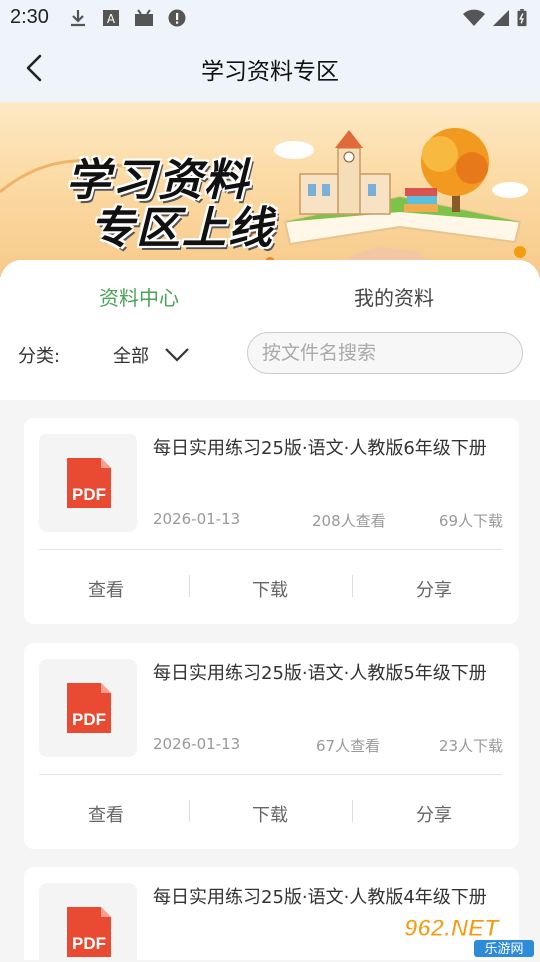 This screenshot has width=540, height=962. What do you see at coordinates (270, 18) in the screenshot?
I see `status-bar: 2:30 A` at bounding box center [270, 18].